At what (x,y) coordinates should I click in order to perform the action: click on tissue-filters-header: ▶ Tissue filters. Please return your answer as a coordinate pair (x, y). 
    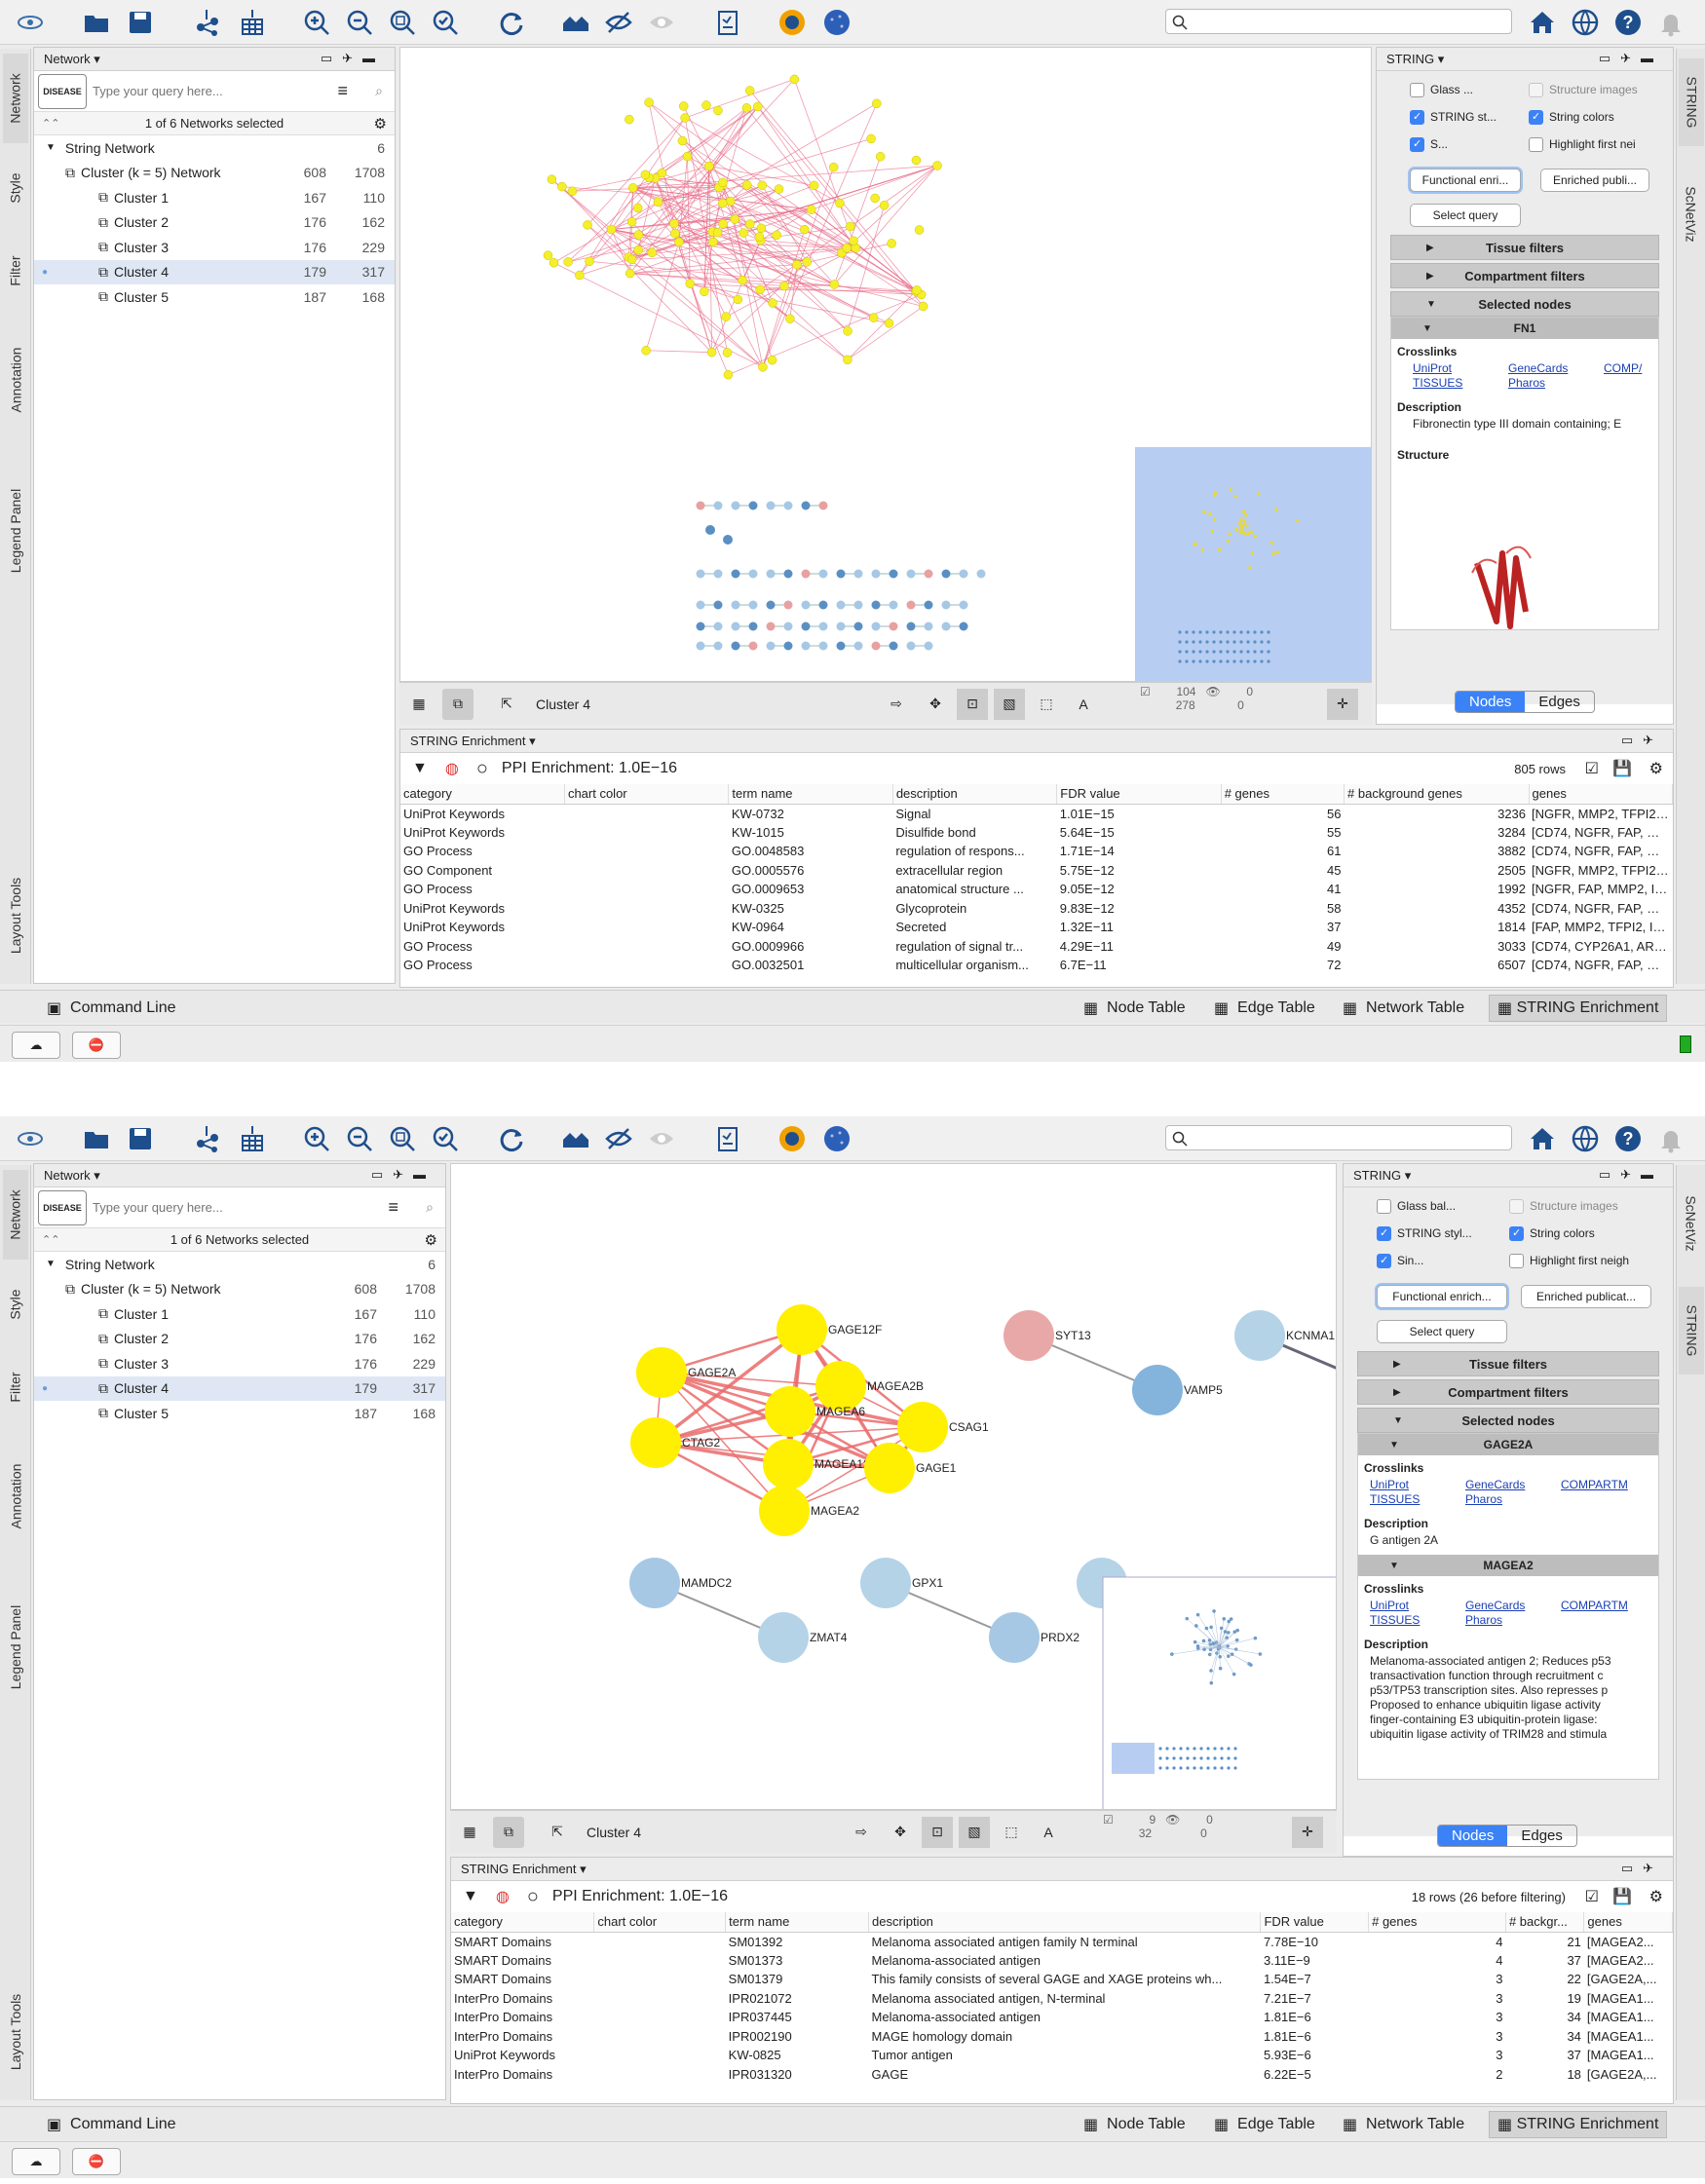
    Looking at the image, I should click on (1524, 247).